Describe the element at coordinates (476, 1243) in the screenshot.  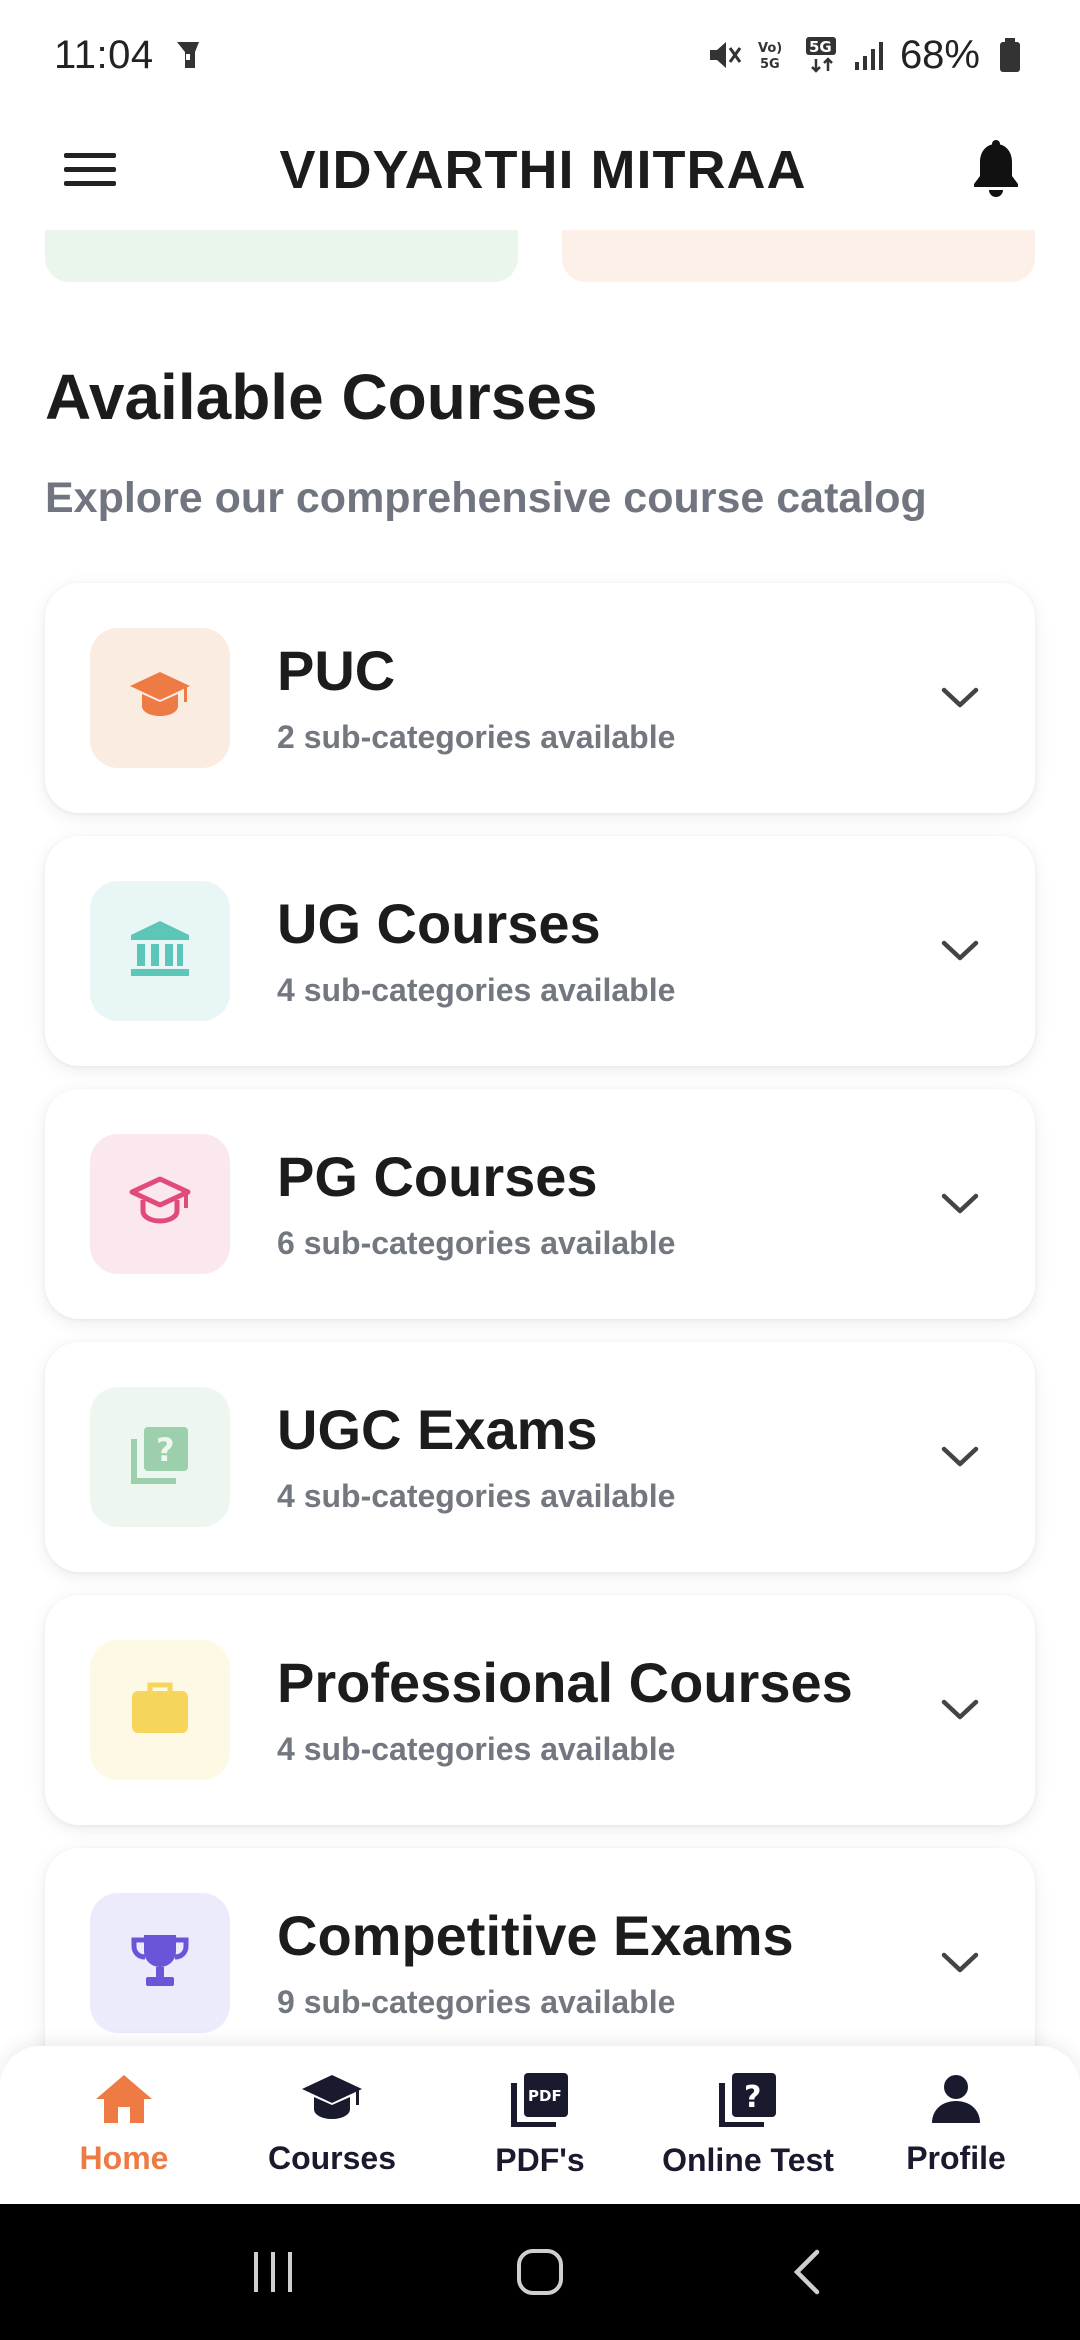
I see `course-subtitle: 6 sub-categories available` at that location.